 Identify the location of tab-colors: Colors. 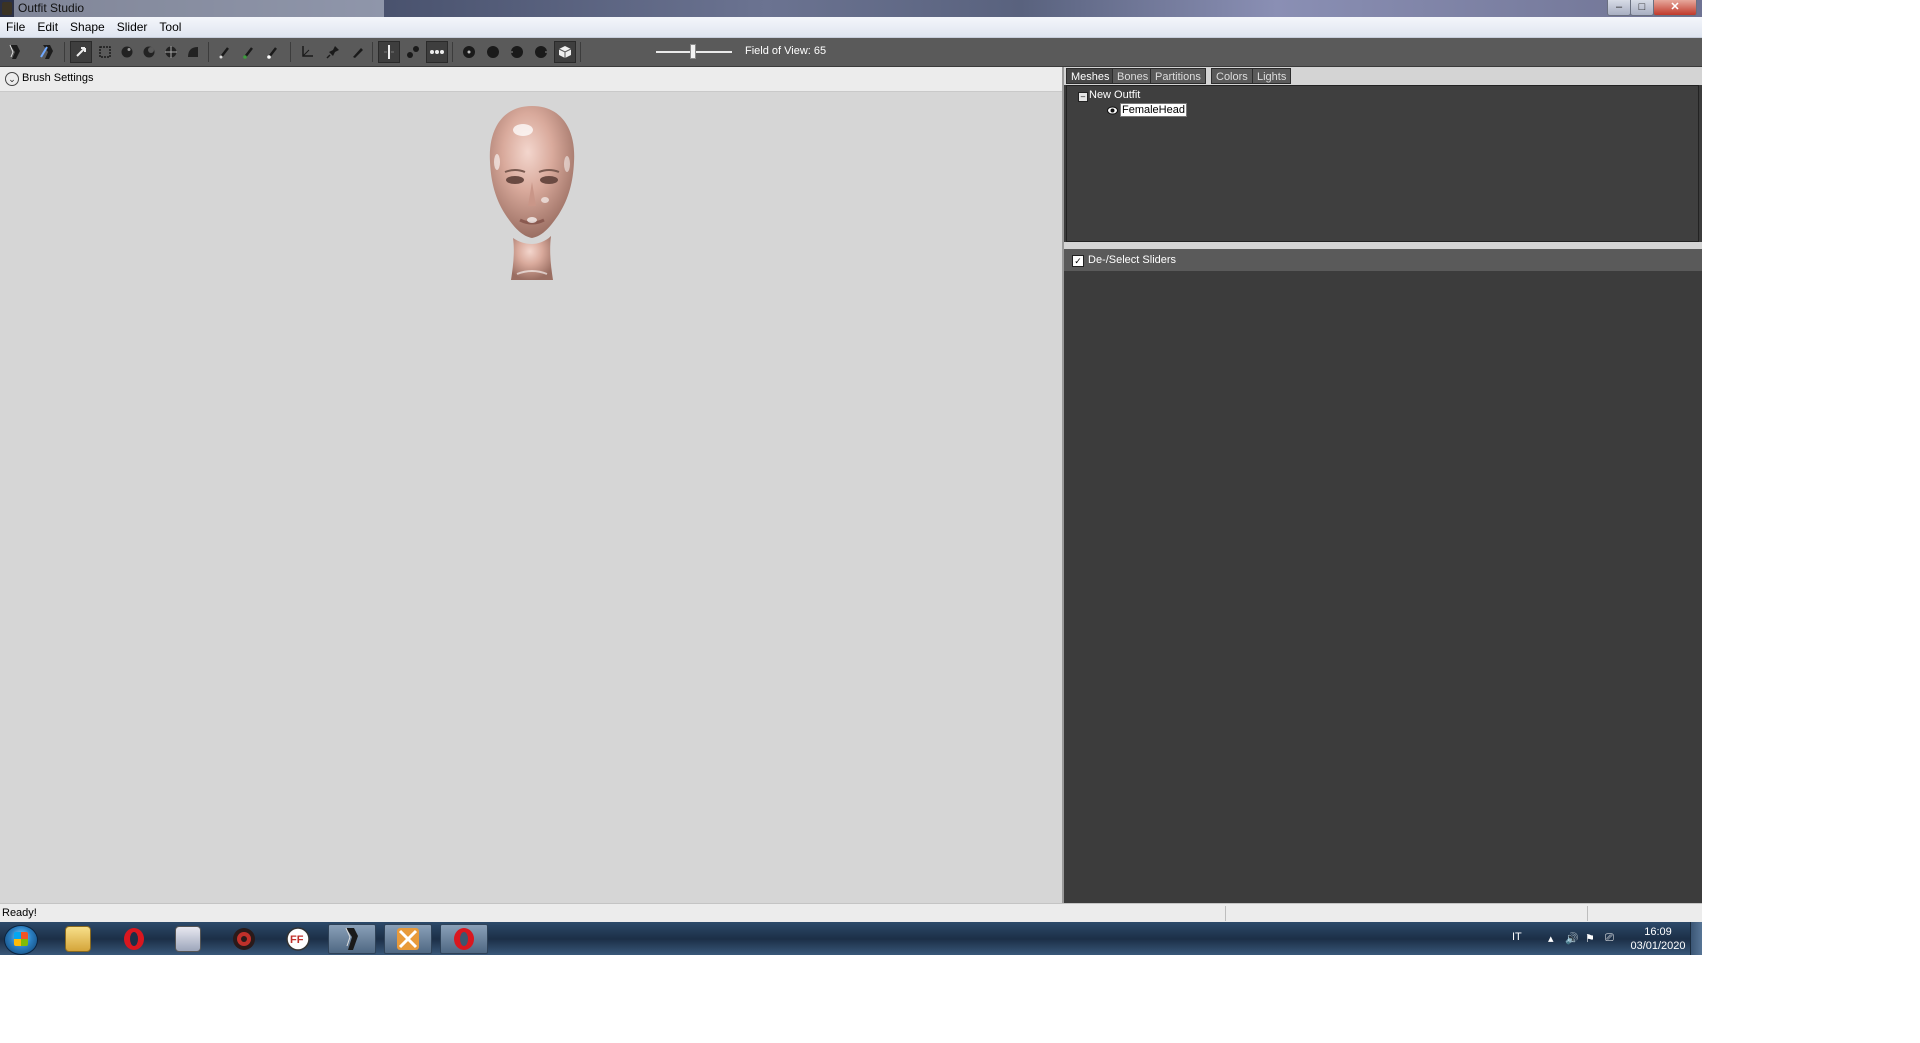
(1232, 76).